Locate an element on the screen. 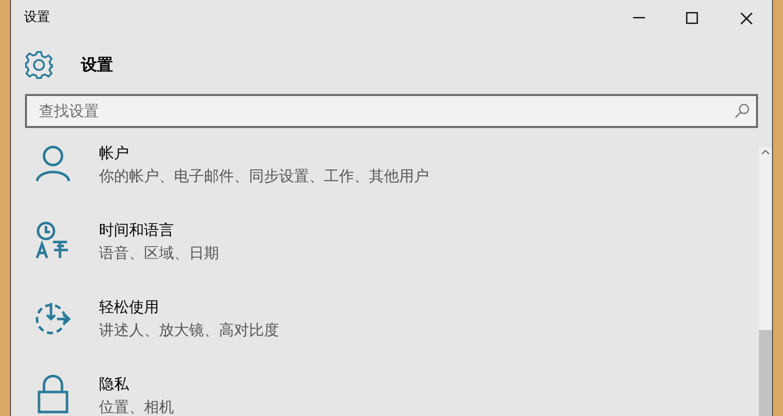 The image size is (783, 416). category-description: 语音、区域、日期 is located at coordinates (159, 253).